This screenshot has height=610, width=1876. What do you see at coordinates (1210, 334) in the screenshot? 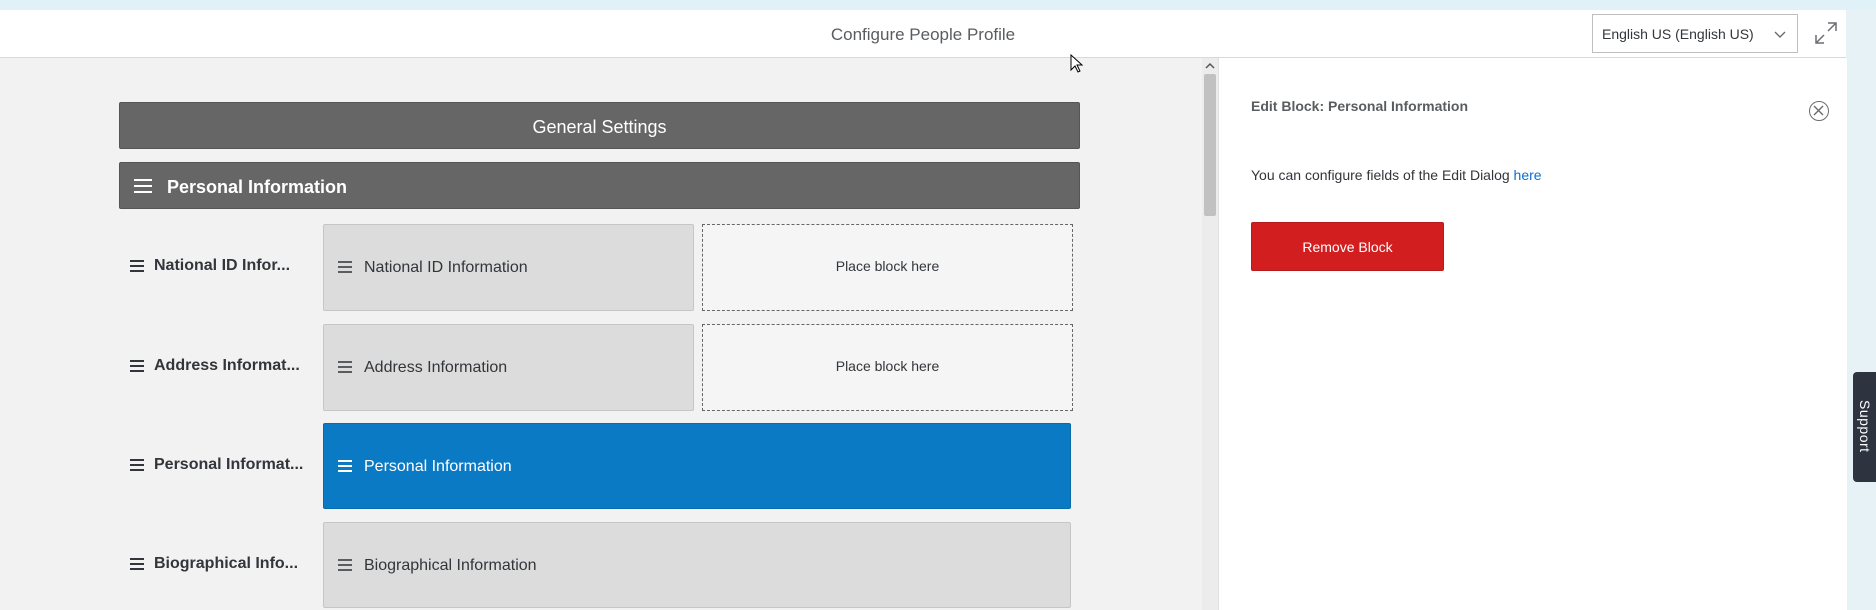
I see `vertical-scrollbar` at bounding box center [1210, 334].